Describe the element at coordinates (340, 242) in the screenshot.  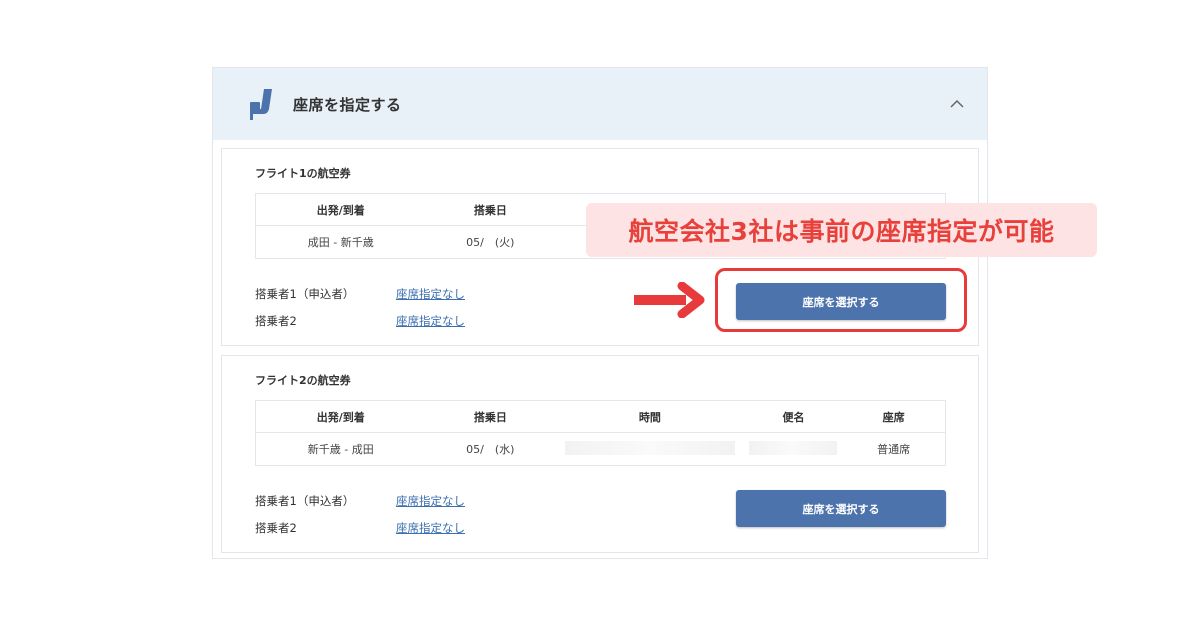
I see `route-cell: 成田 - 新千歳` at that location.